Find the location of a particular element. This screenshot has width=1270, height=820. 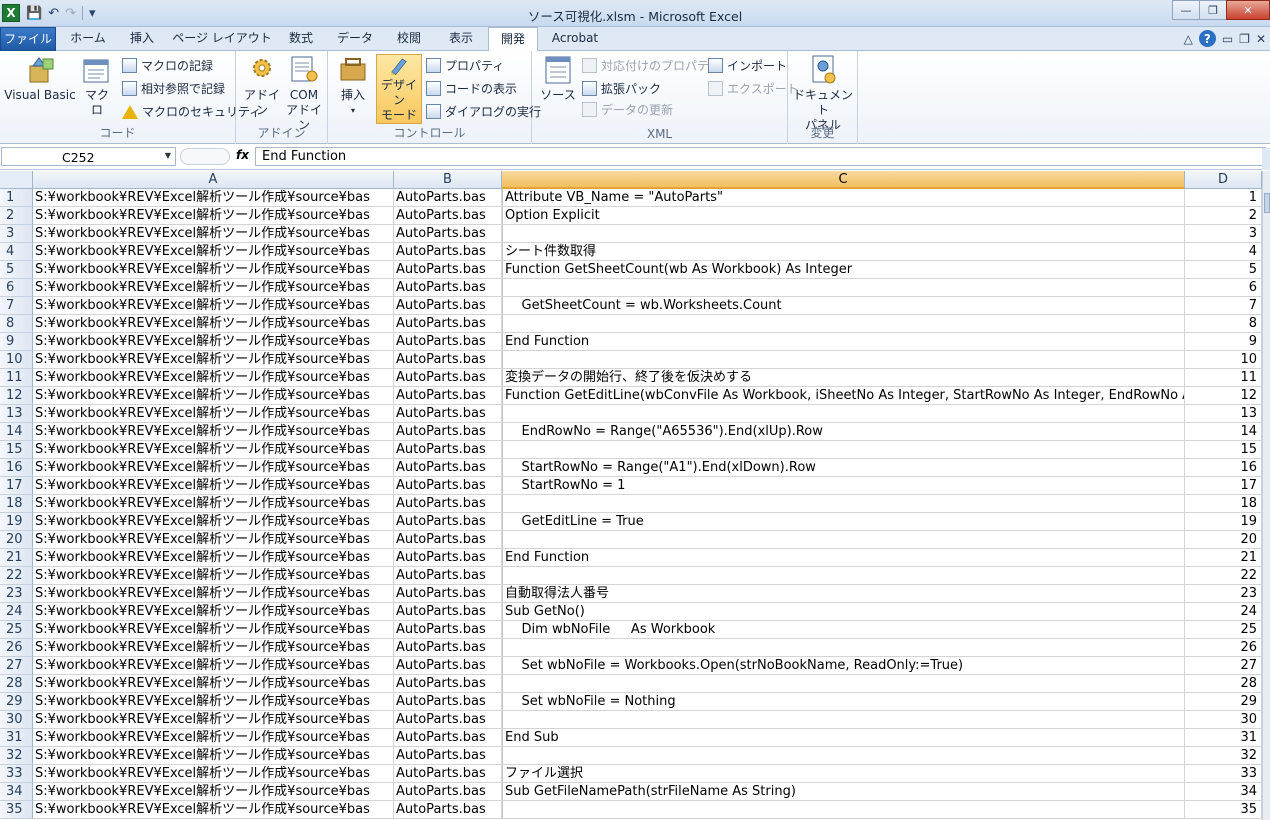

cell-d: 26 is located at coordinates (1223, 648).